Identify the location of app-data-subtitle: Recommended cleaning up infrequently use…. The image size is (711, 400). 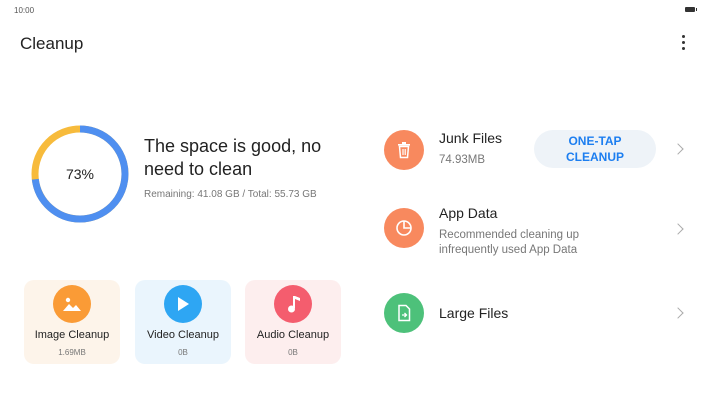
(509, 242).